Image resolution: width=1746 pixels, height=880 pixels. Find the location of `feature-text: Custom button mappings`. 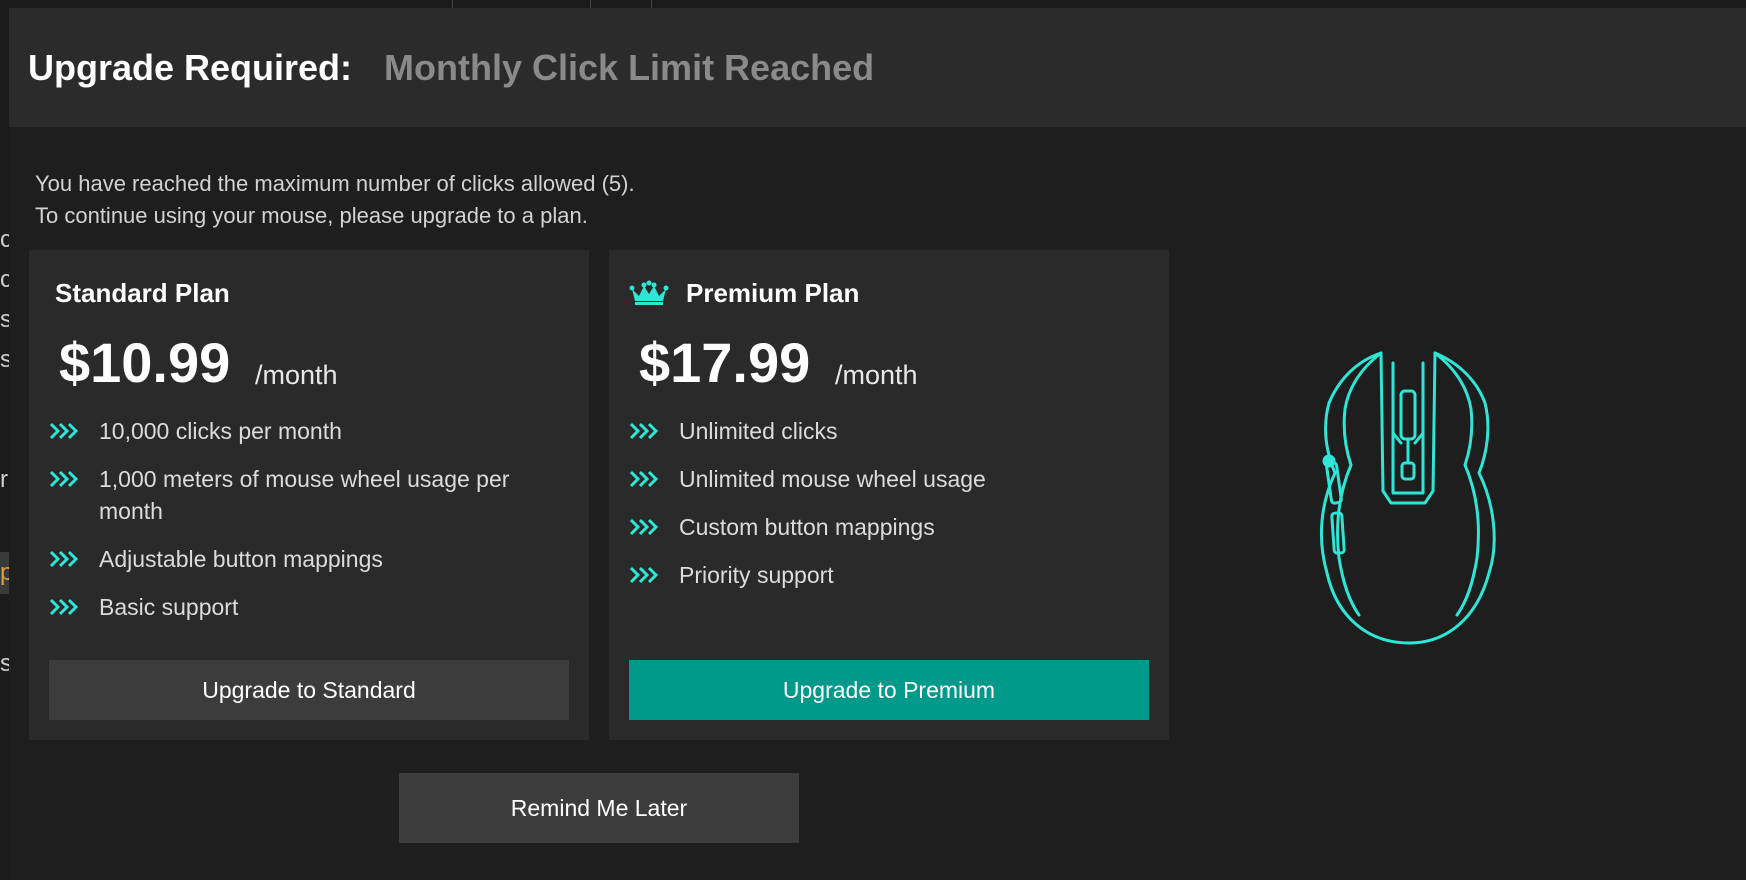

feature-text: Custom button mappings is located at coordinates (807, 527).